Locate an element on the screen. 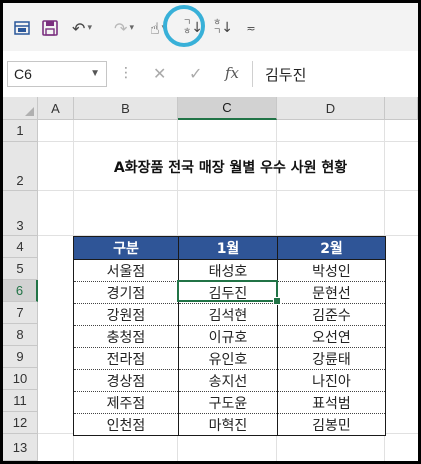  divider is located at coordinates (252, 74).